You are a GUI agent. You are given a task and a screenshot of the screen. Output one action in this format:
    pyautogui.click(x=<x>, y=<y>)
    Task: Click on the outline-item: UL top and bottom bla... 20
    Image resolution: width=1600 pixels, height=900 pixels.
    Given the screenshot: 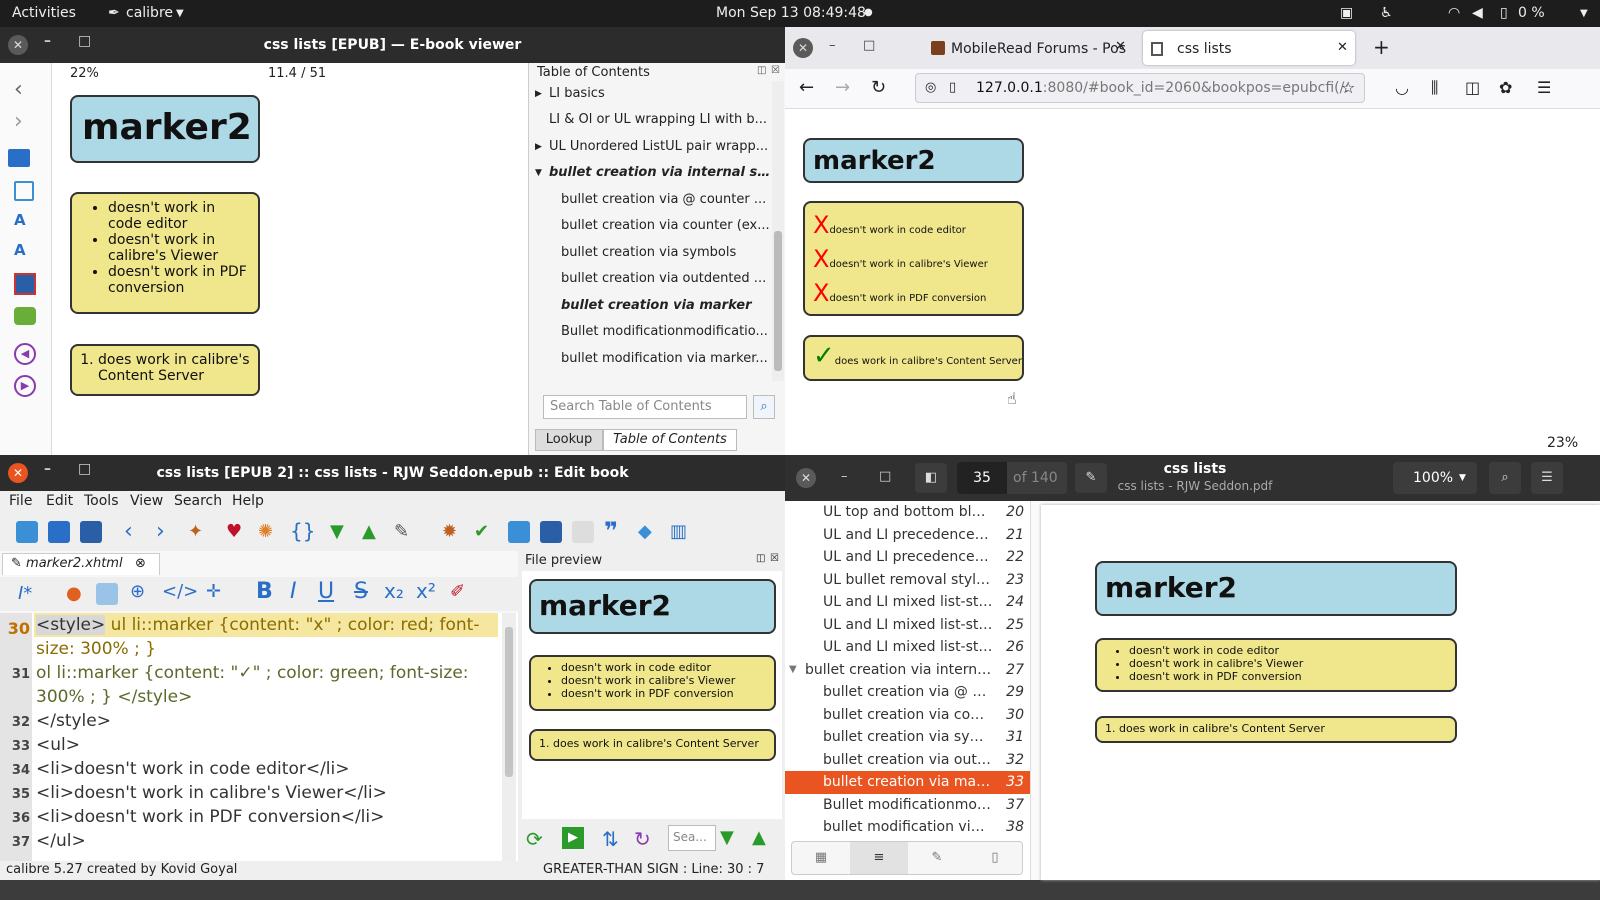 What is the action you would take?
    pyautogui.click(x=907, y=512)
    